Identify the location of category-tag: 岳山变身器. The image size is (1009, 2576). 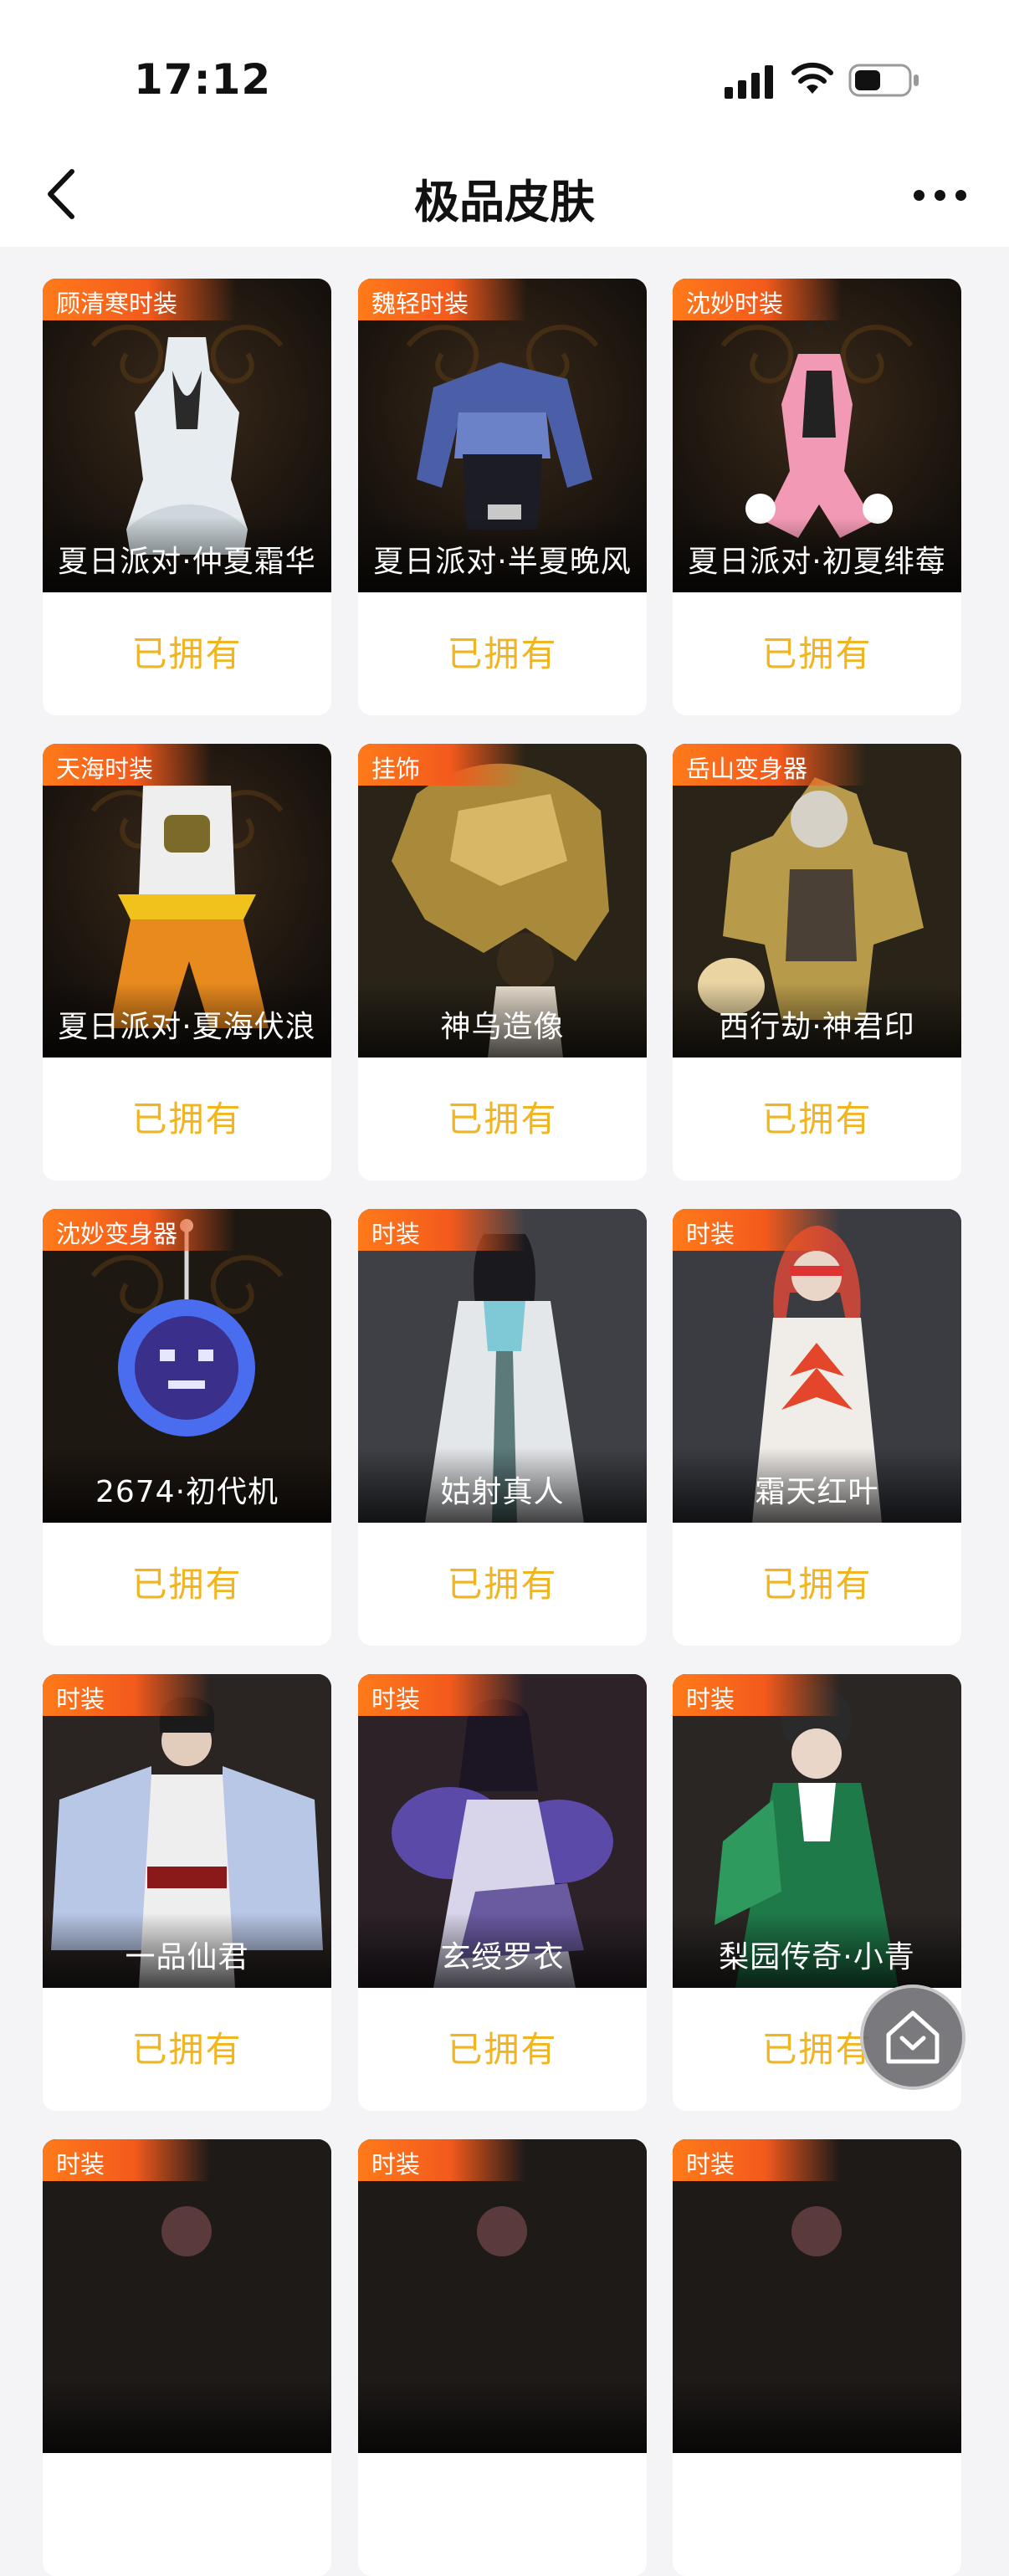
(770, 765).